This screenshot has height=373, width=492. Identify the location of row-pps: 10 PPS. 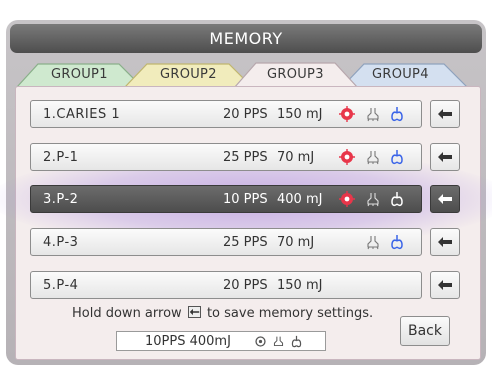
(245, 199).